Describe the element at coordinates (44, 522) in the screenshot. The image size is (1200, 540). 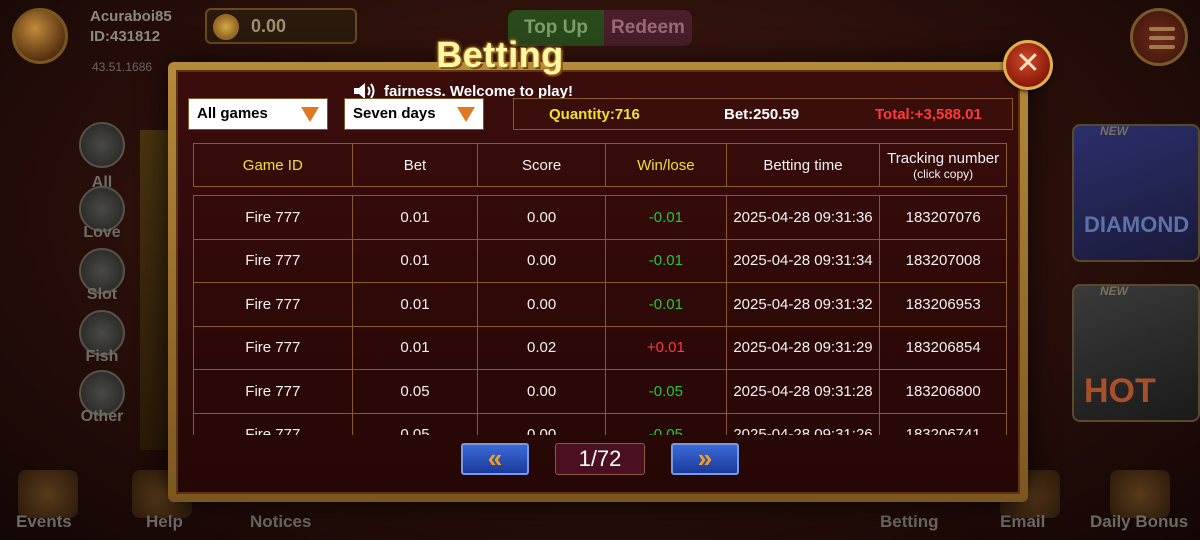
I see `nav-events: Events` at that location.